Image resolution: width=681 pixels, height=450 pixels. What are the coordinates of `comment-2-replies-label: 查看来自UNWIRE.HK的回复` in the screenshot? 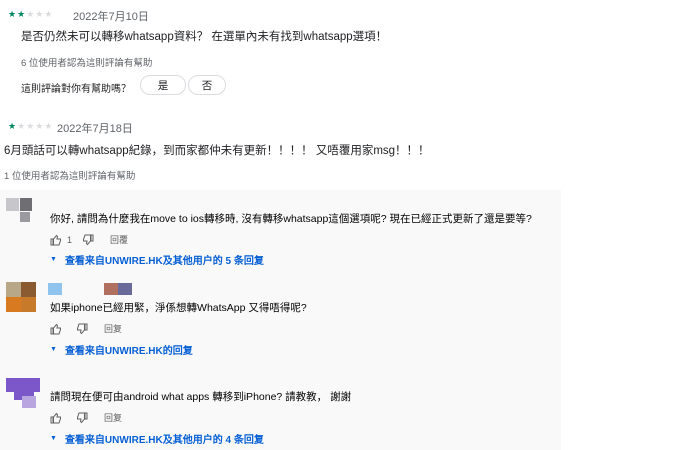 It's located at (128, 351).